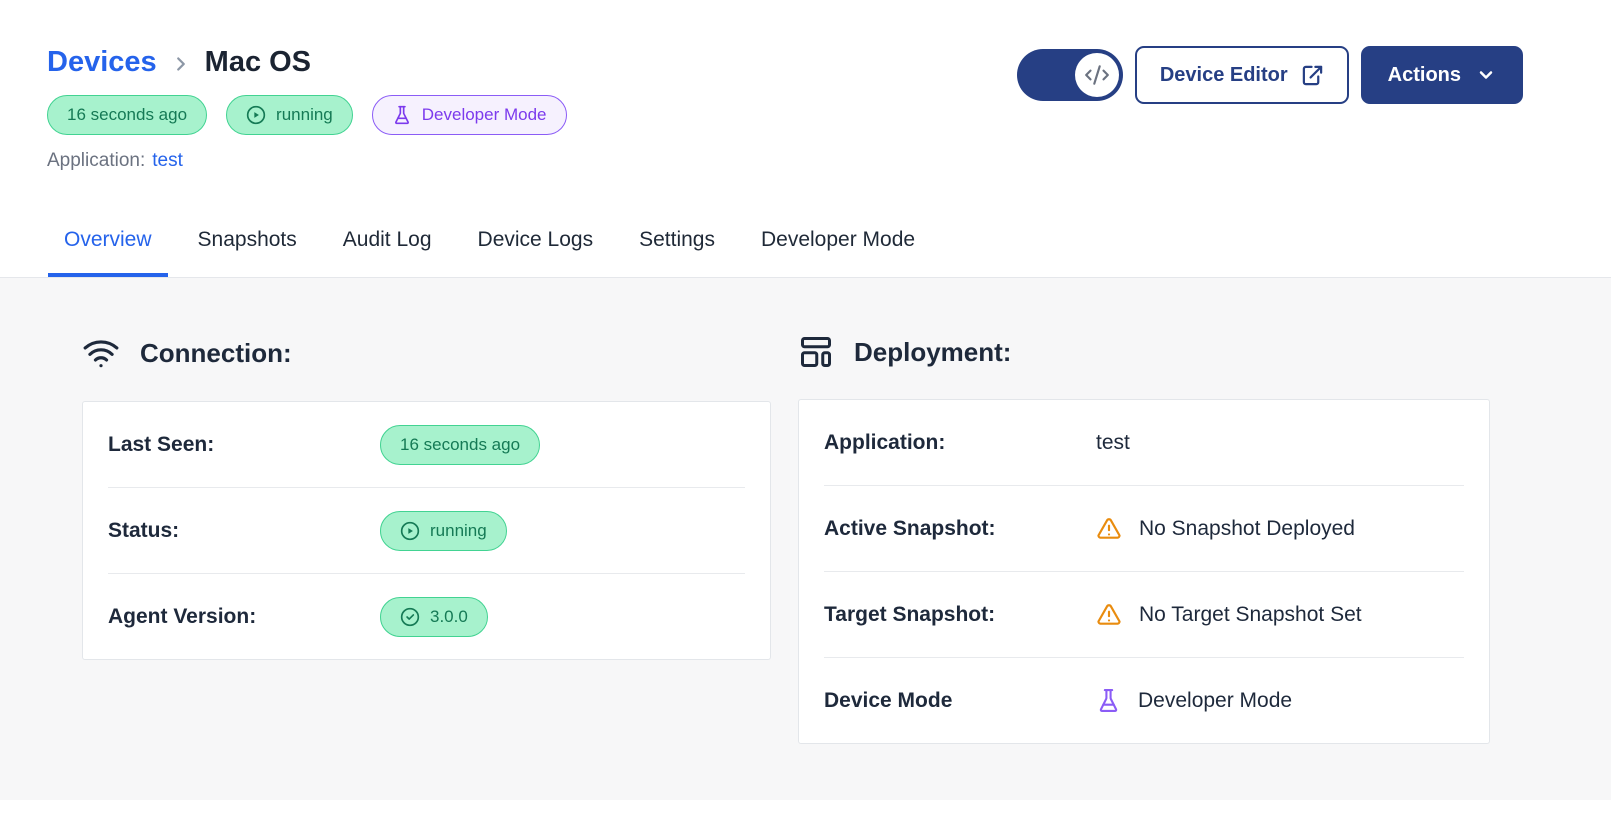  Describe the element at coordinates (1215, 700) in the screenshot. I see `device-mode-value: Developer Mode` at that location.